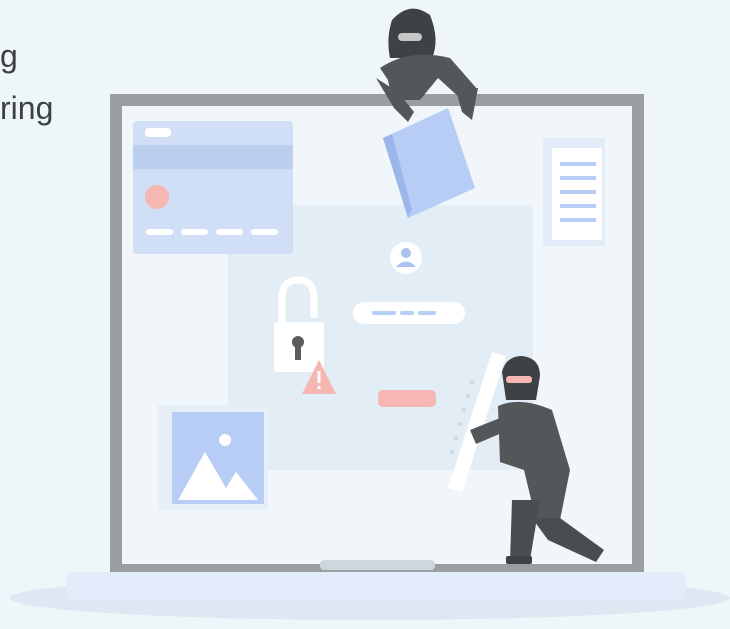 The width and height of the screenshot is (730, 629). What do you see at coordinates (213, 457) in the screenshot?
I see `image-placeholder-icon` at bounding box center [213, 457].